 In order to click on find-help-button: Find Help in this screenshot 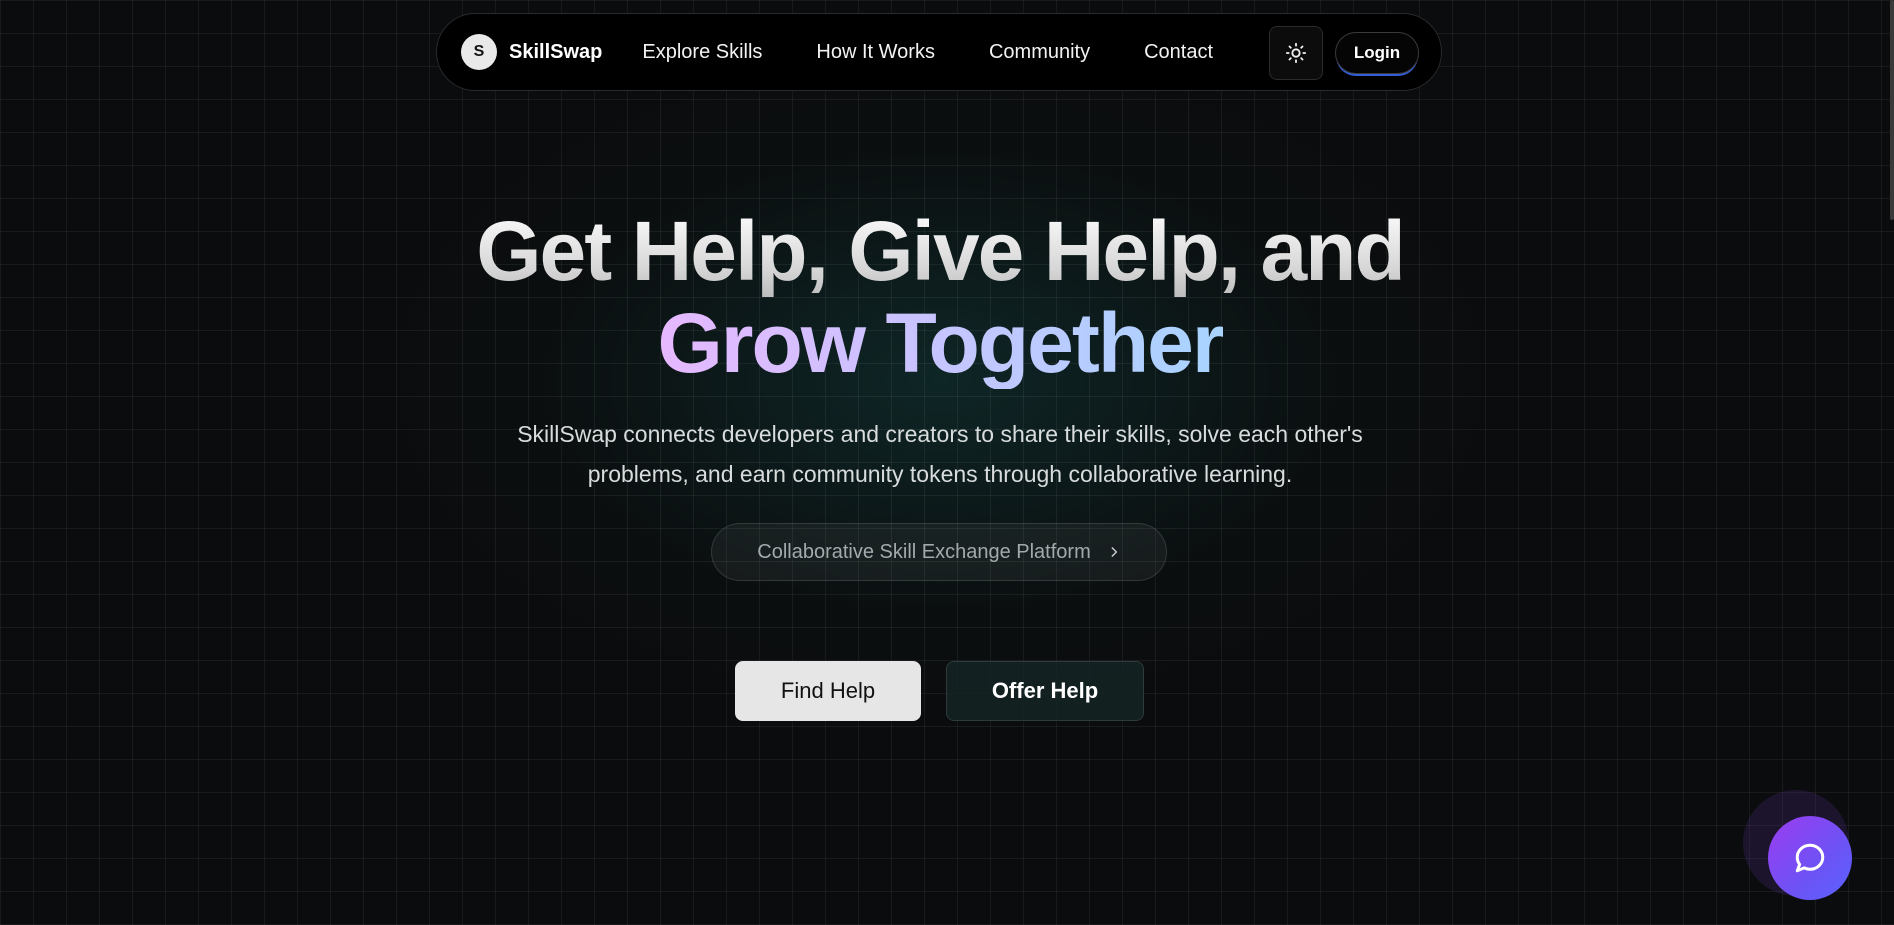, I will do `click(828, 691)`.